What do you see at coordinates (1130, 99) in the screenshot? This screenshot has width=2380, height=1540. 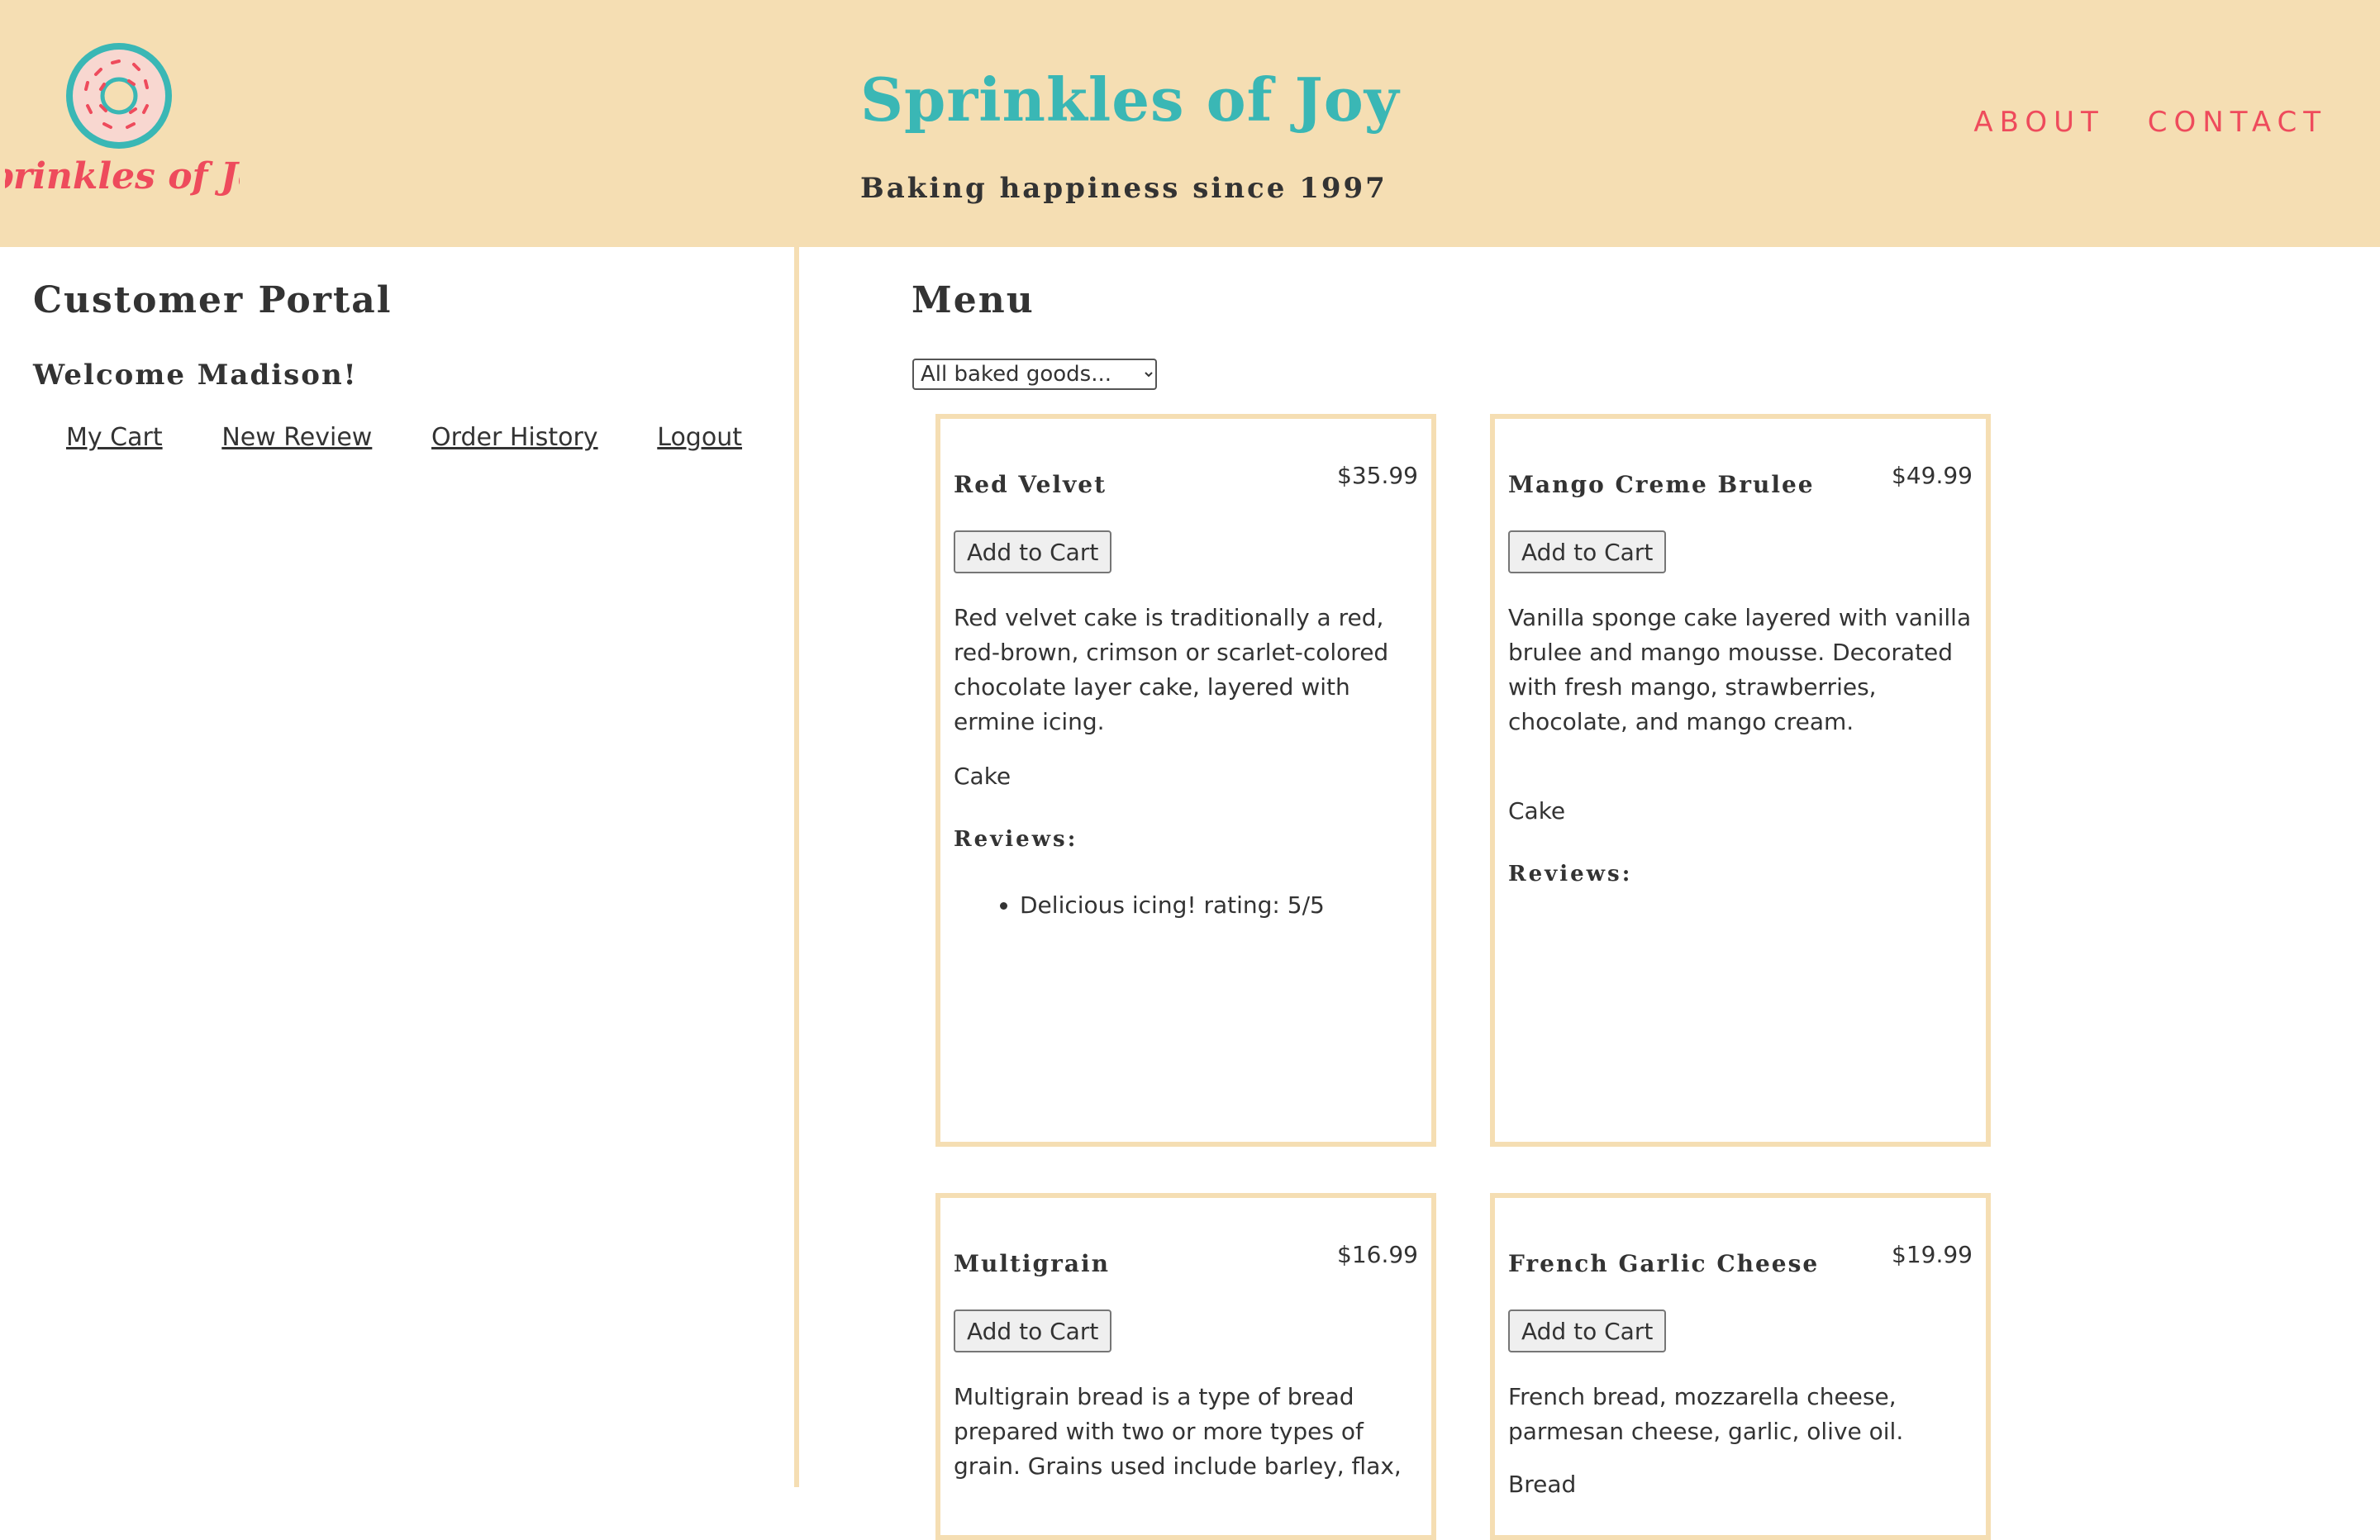 I see `site-title: Sprinkles of Joy` at bounding box center [1130, 99].